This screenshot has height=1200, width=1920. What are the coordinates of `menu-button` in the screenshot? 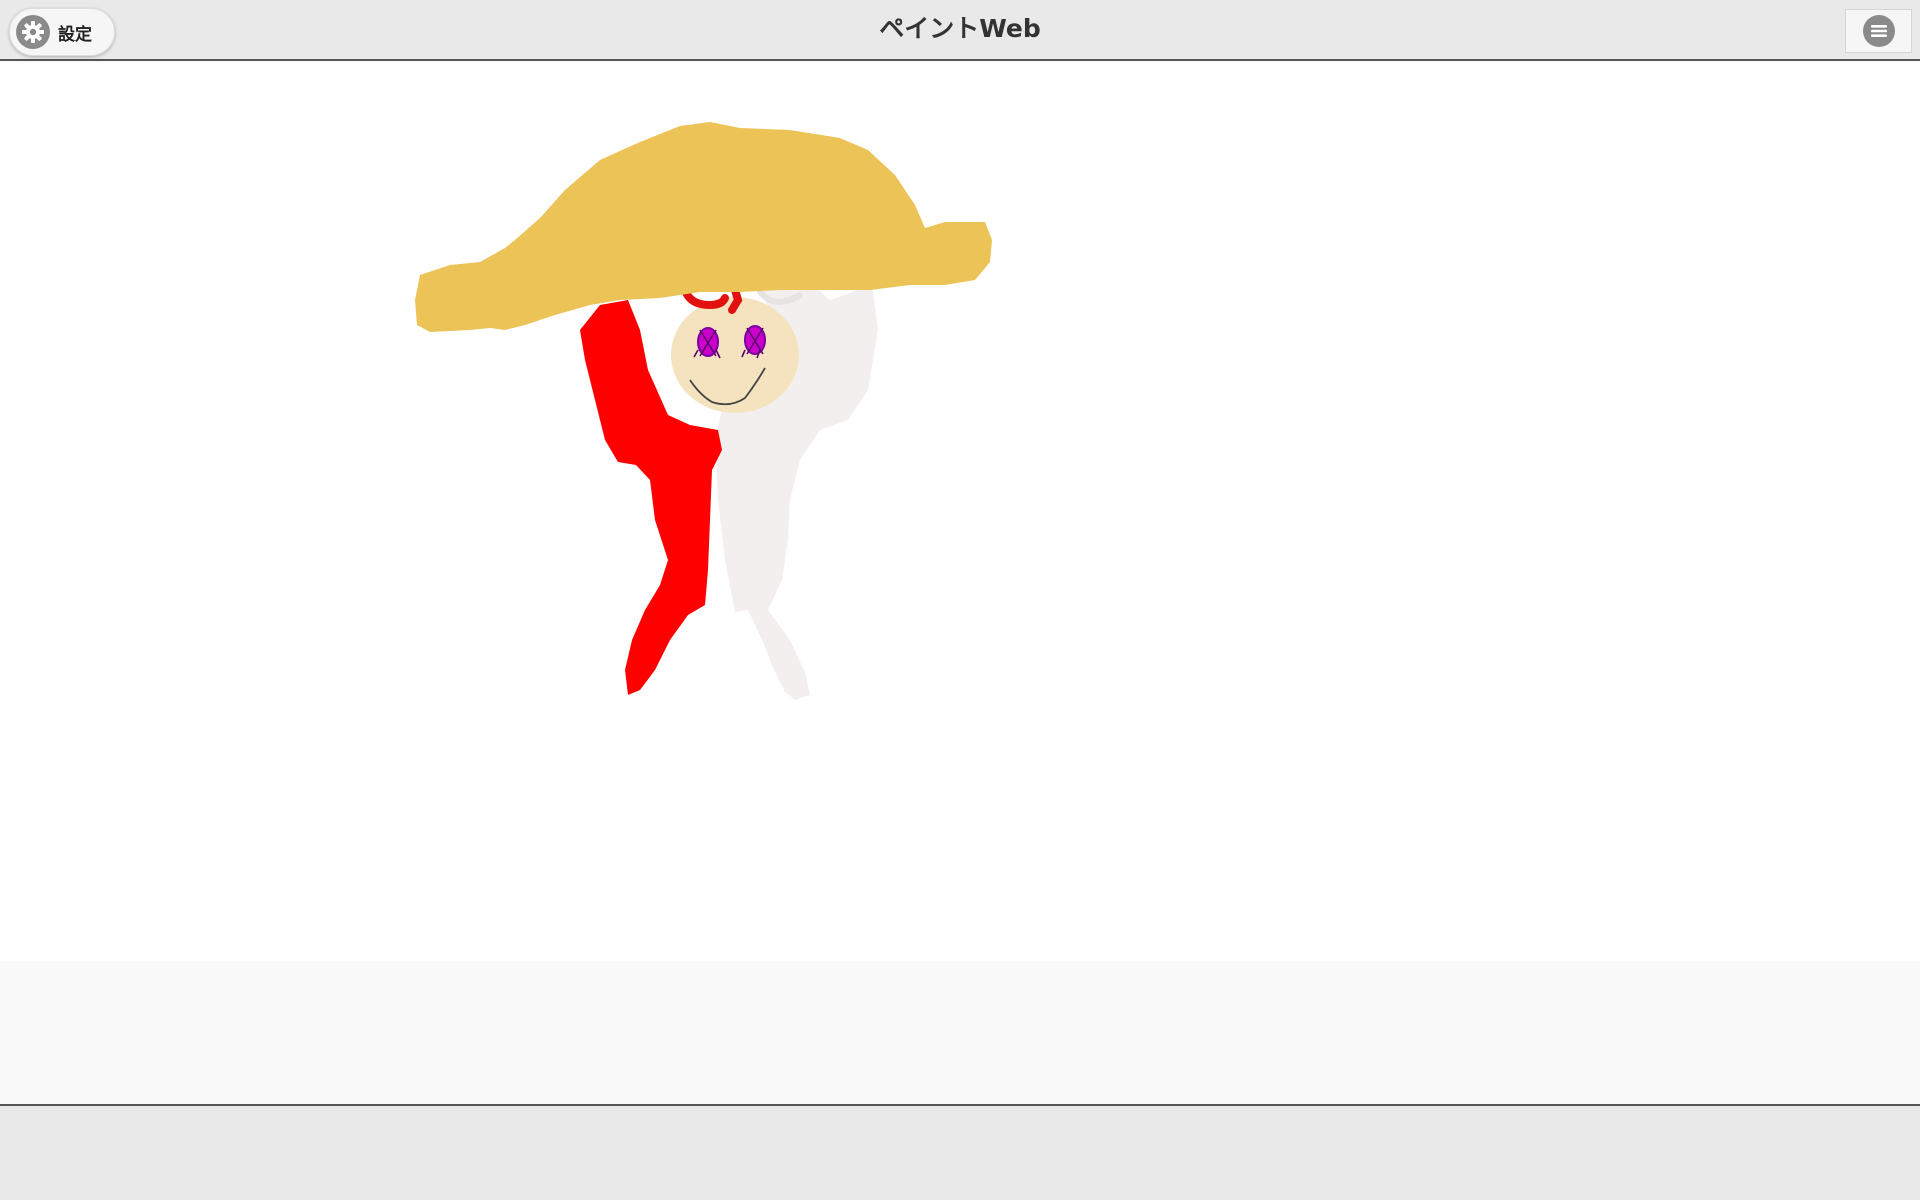 It's located at (1878, 31).